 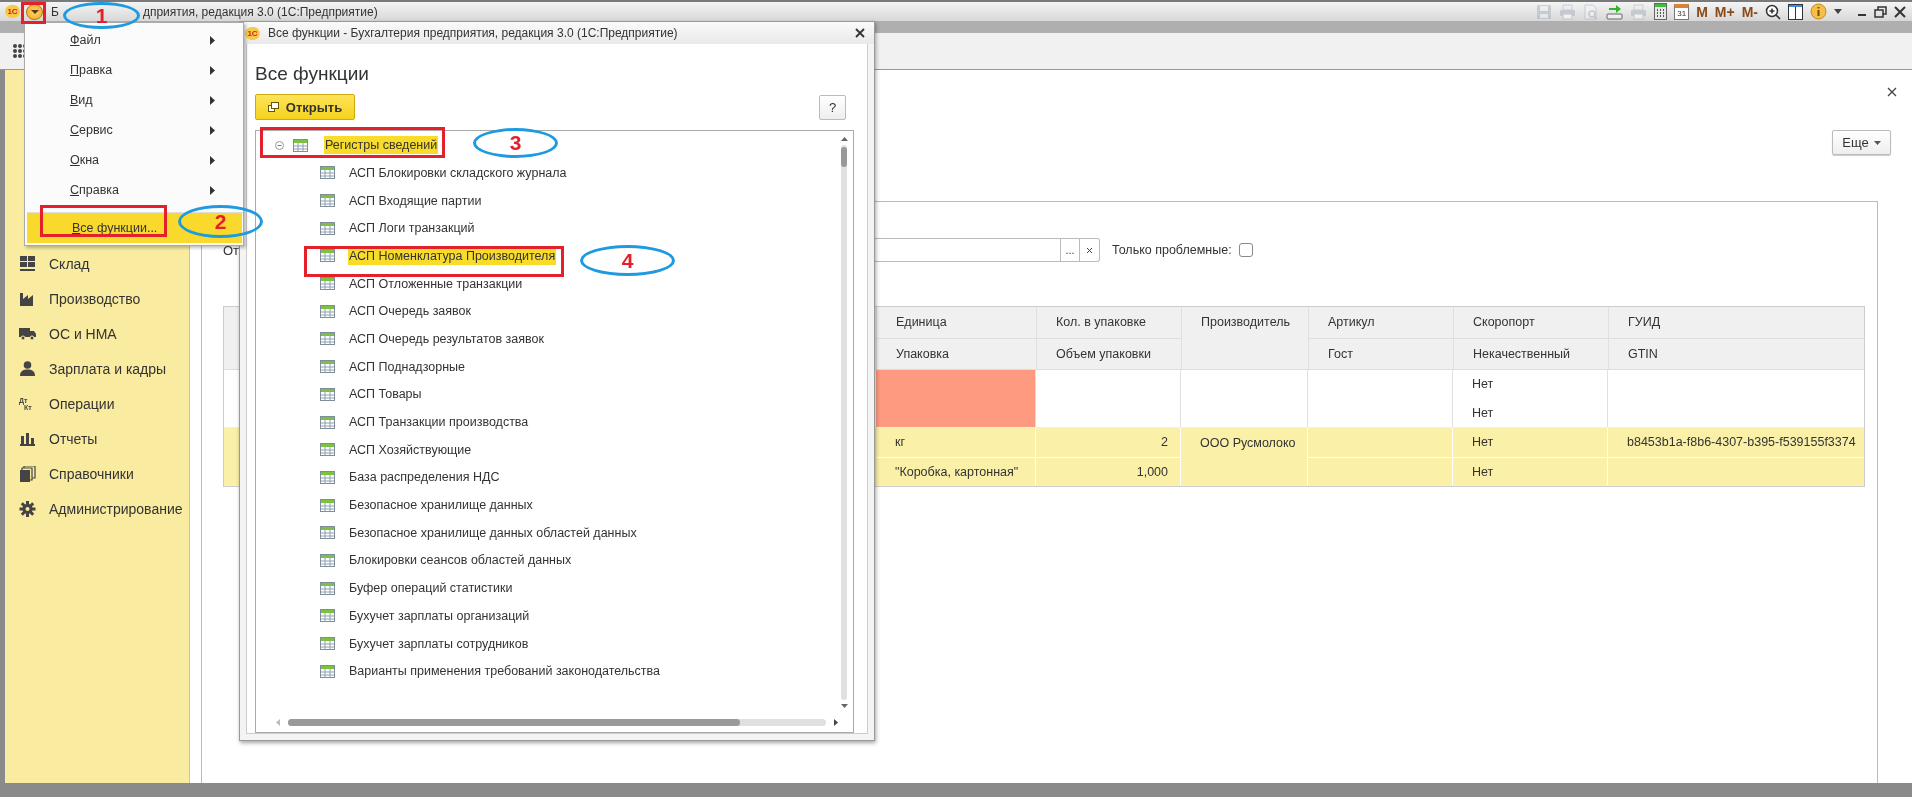 I want to click on tree-item: АСП Блокировки складского журнала, so click(x=458, y=172).